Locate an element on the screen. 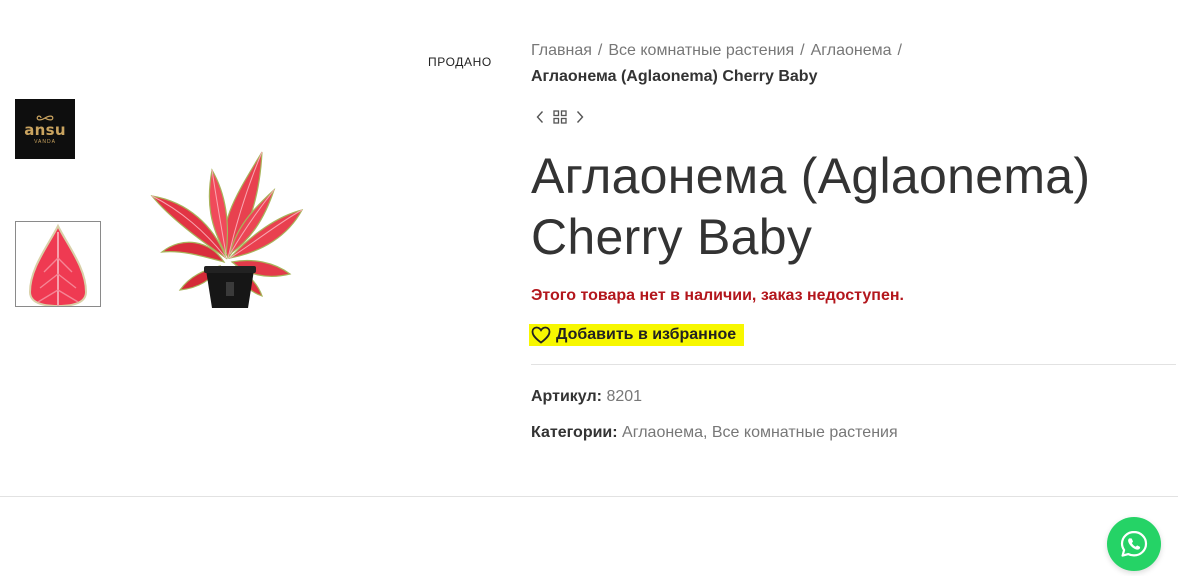 This screenshot has width=1178, height=576. category-link-all-plants: Все комнатные растения is located at coordinates (805, 432).